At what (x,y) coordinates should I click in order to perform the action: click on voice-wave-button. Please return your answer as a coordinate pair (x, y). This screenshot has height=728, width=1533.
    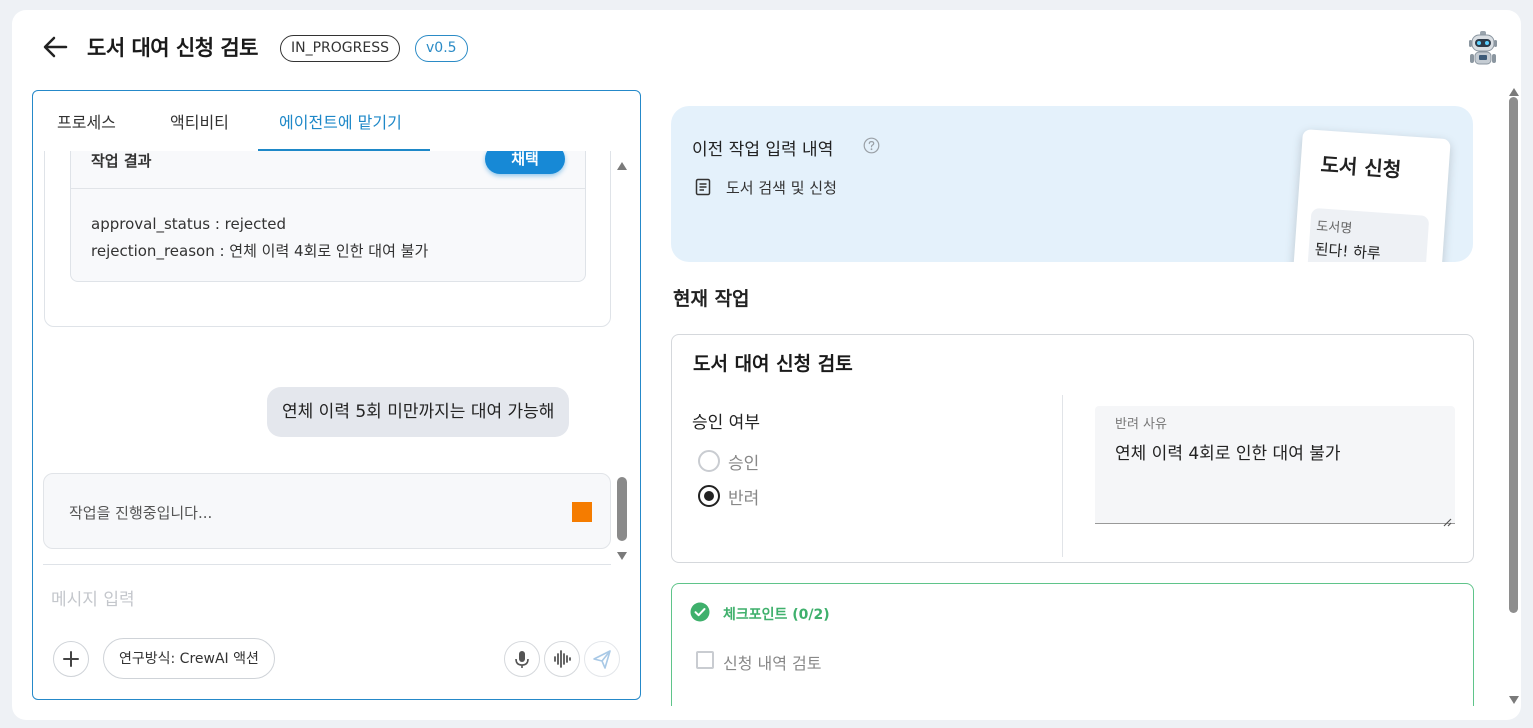
    Looking at the image, I should click on (562, 659).